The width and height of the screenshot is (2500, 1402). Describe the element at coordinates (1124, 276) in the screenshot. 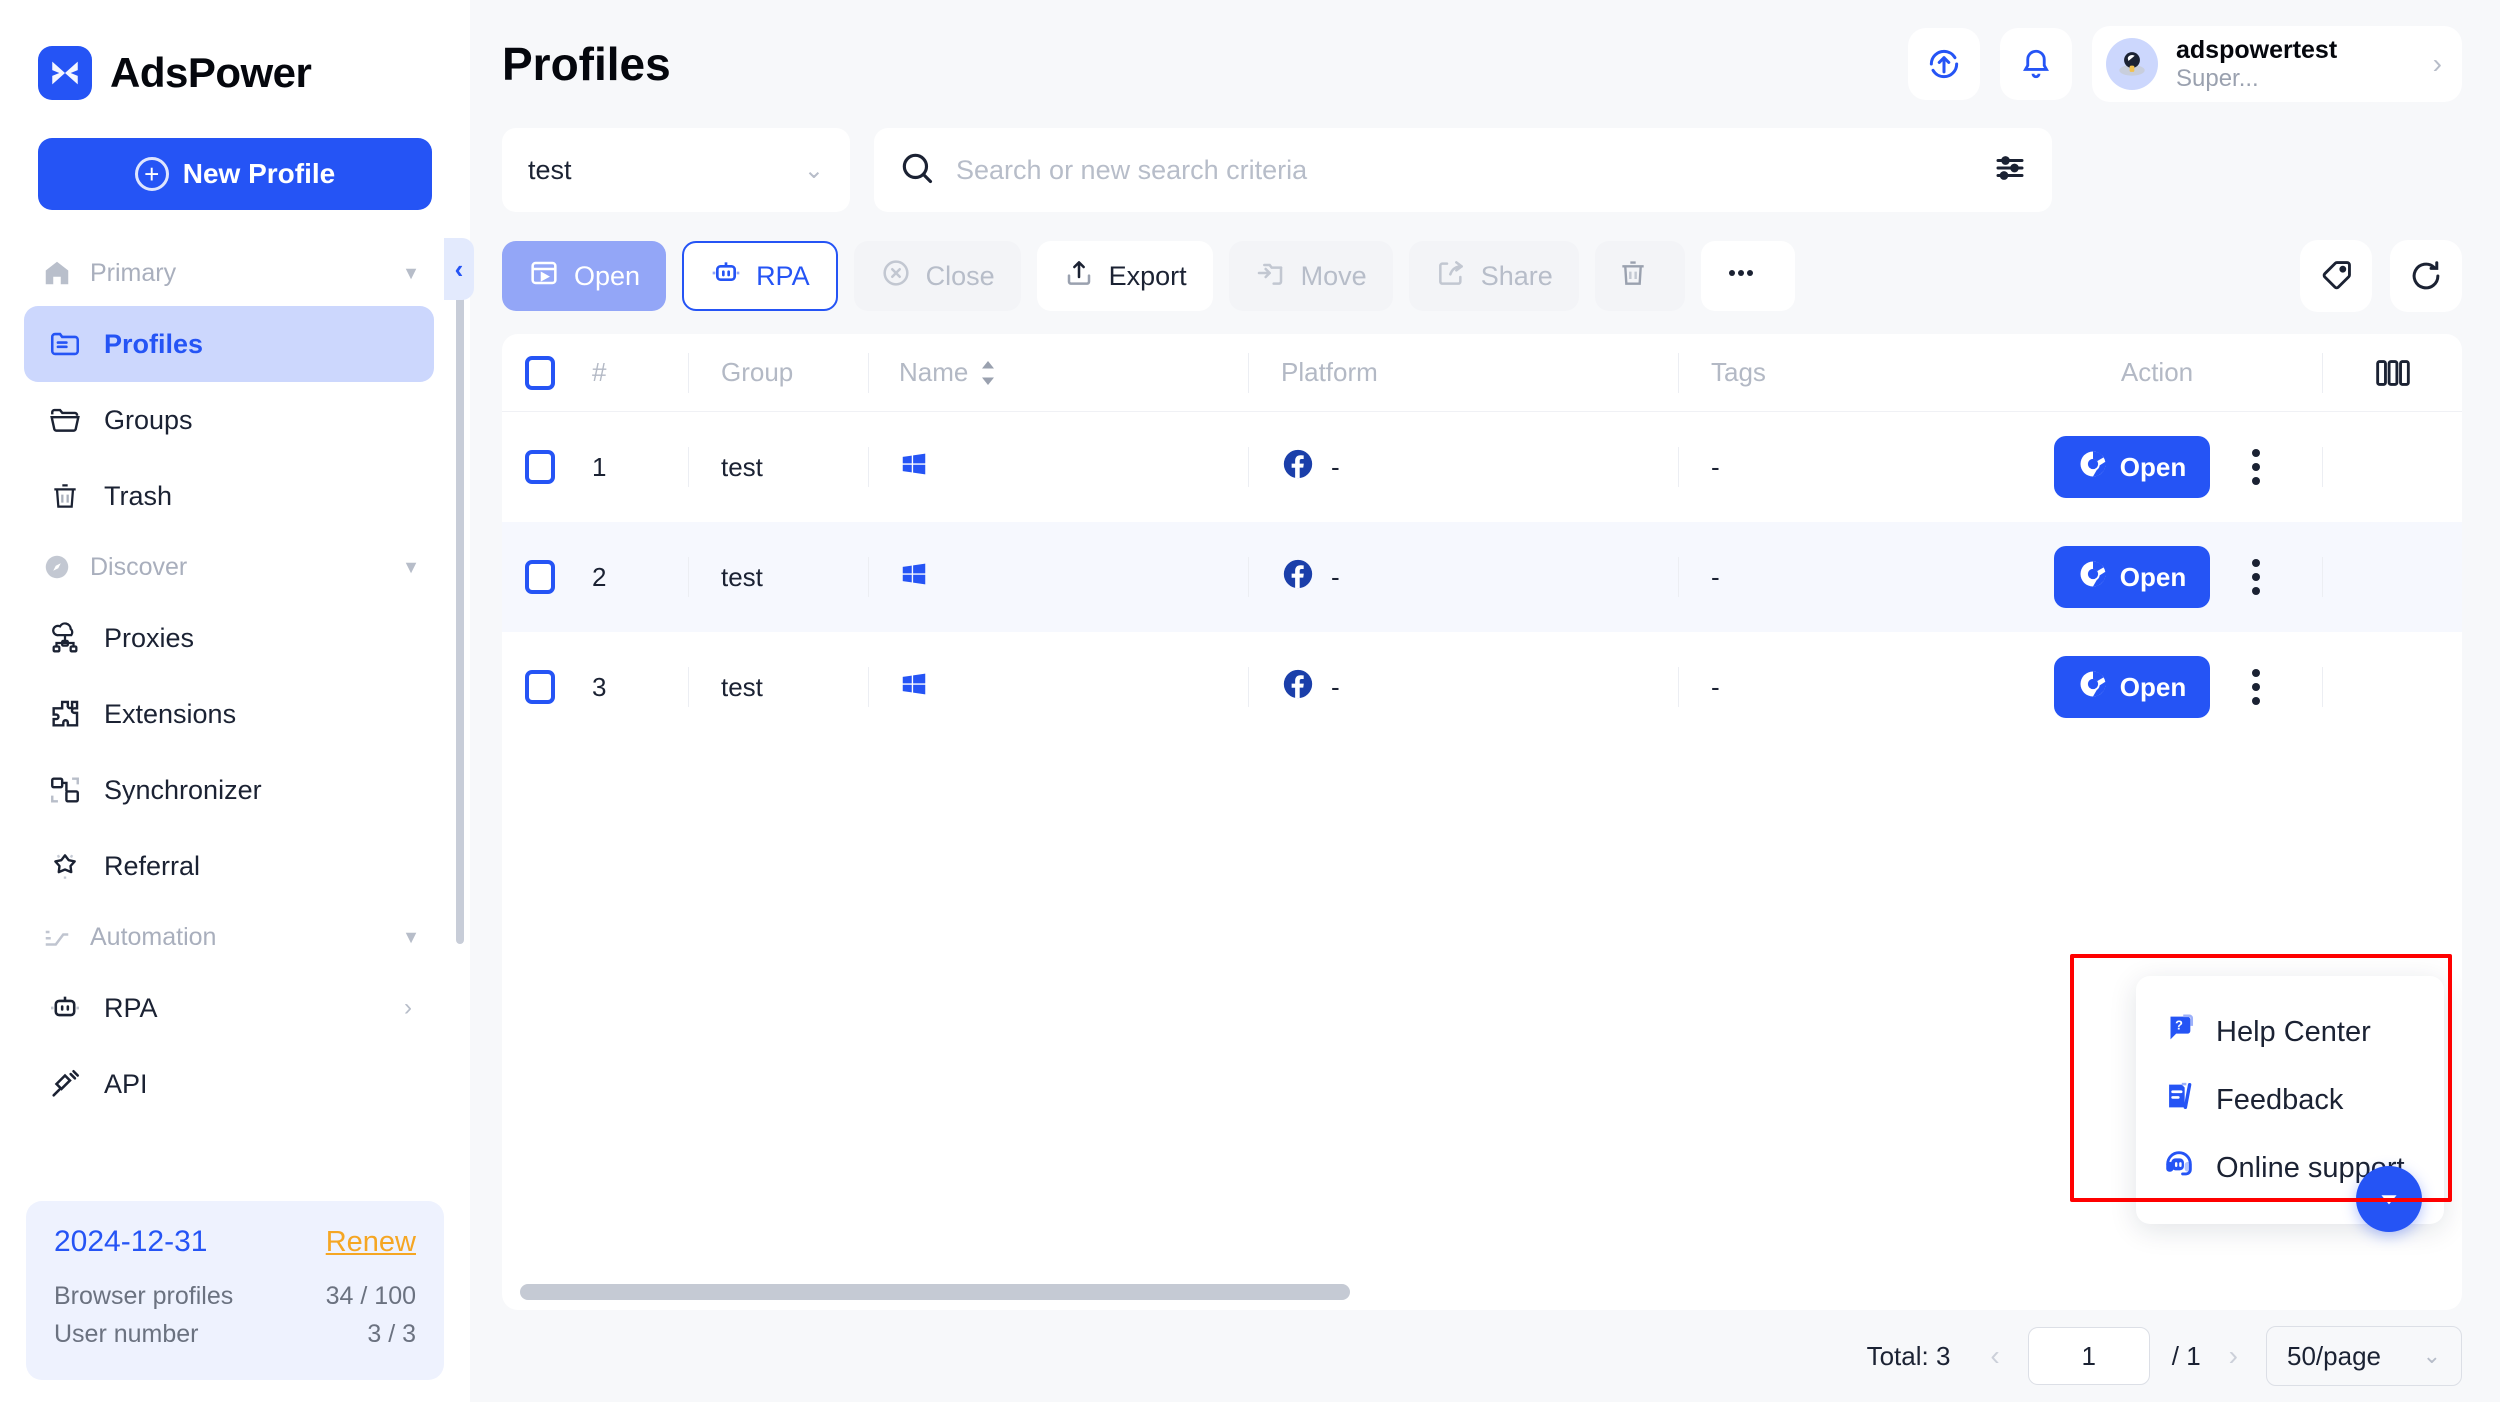

I see `toolbar-export-button: Export` at that location.